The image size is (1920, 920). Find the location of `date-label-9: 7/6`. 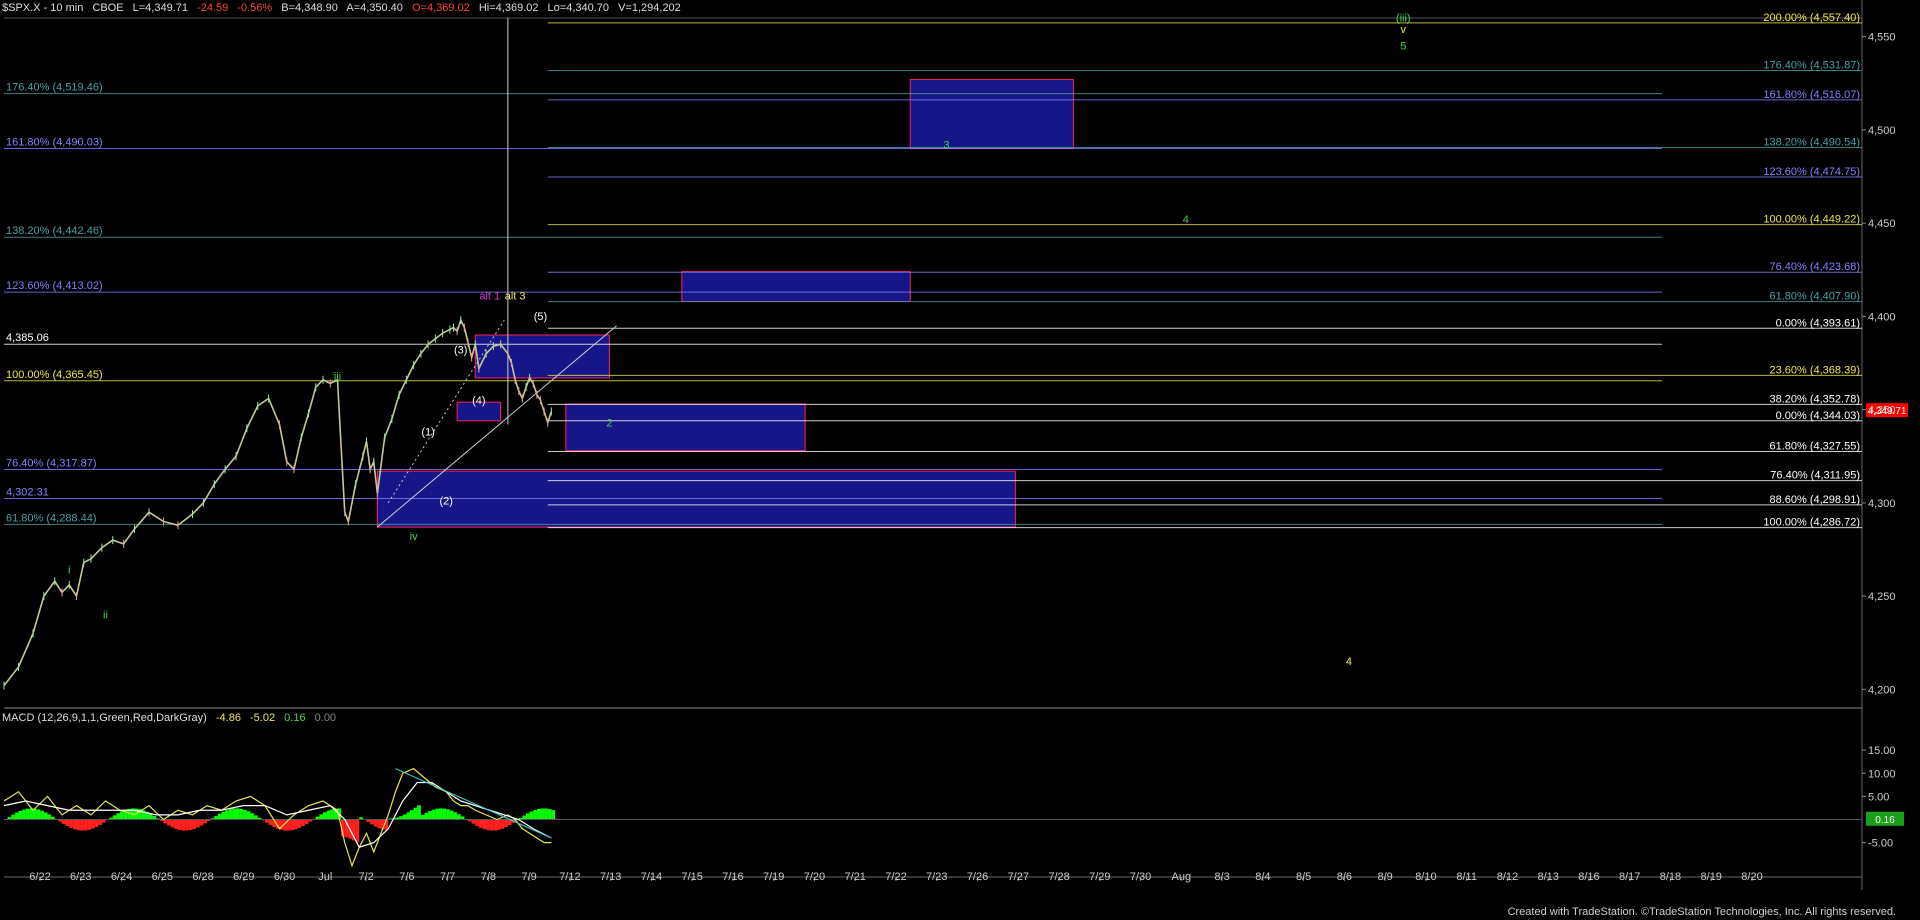

date-label-9: 7/6 is located at coordinates (406, 877).